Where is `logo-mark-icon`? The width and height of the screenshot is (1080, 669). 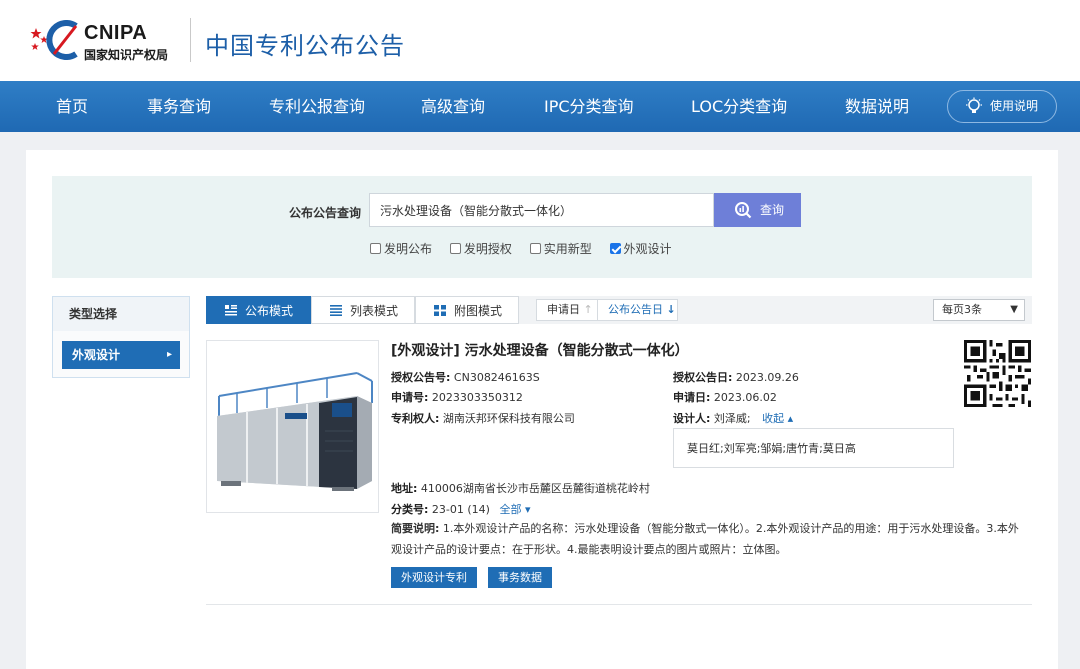
logo-mark-icon is located at coordinates (62, 40).